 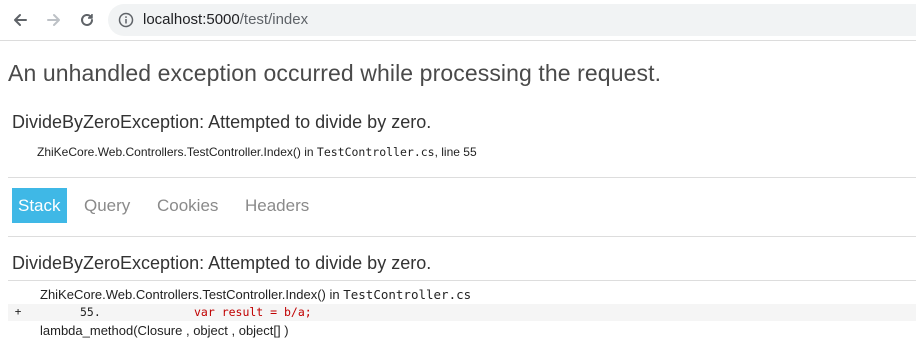 I want to click on exception-file: TestController.cs, so click(x=375, y=152).